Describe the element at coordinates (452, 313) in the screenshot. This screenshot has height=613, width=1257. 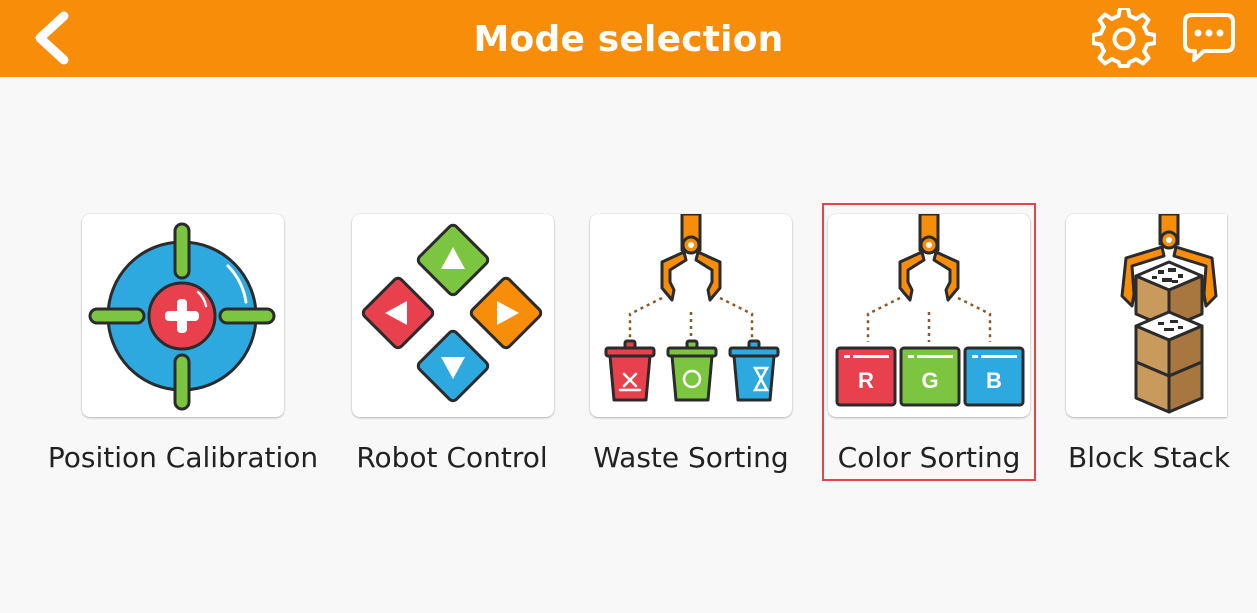
I see `direction-pad-icon` at that location.